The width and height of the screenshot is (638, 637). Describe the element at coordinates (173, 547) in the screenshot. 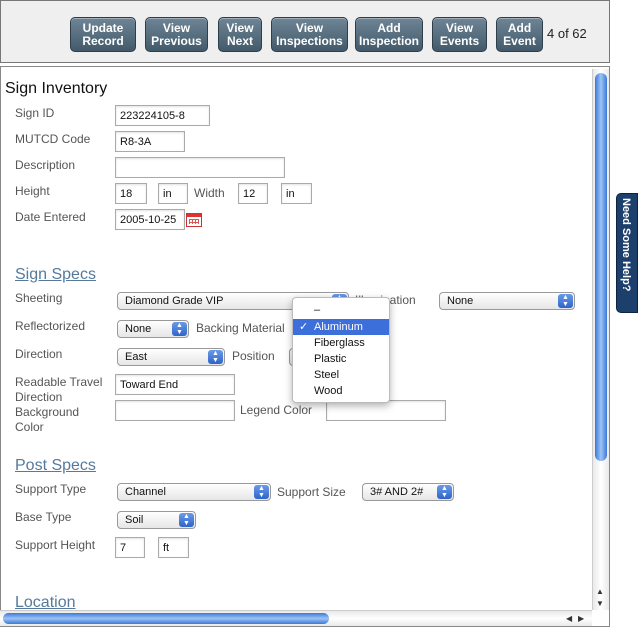

I see `support-height-unit-field: ft` at that location.